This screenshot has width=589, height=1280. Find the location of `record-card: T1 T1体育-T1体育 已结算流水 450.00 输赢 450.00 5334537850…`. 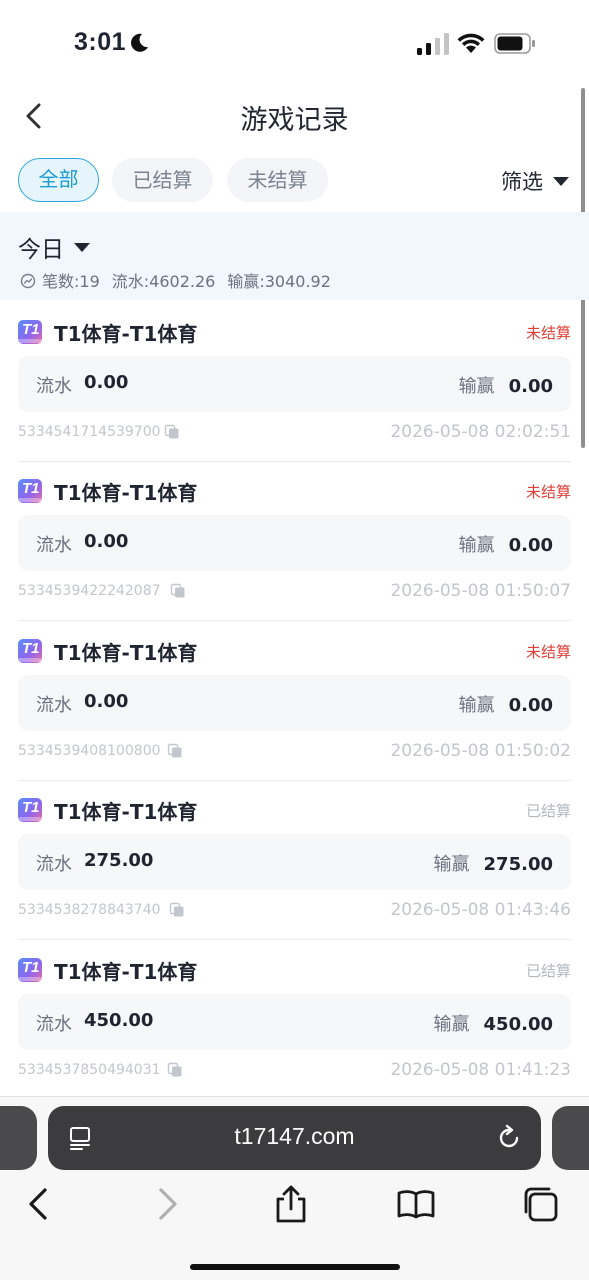

record-card: T1 T1体育-T1体育 已结算流水 450.00 输赢 450.00 5334537850… is located at coordinates (294, 1020).